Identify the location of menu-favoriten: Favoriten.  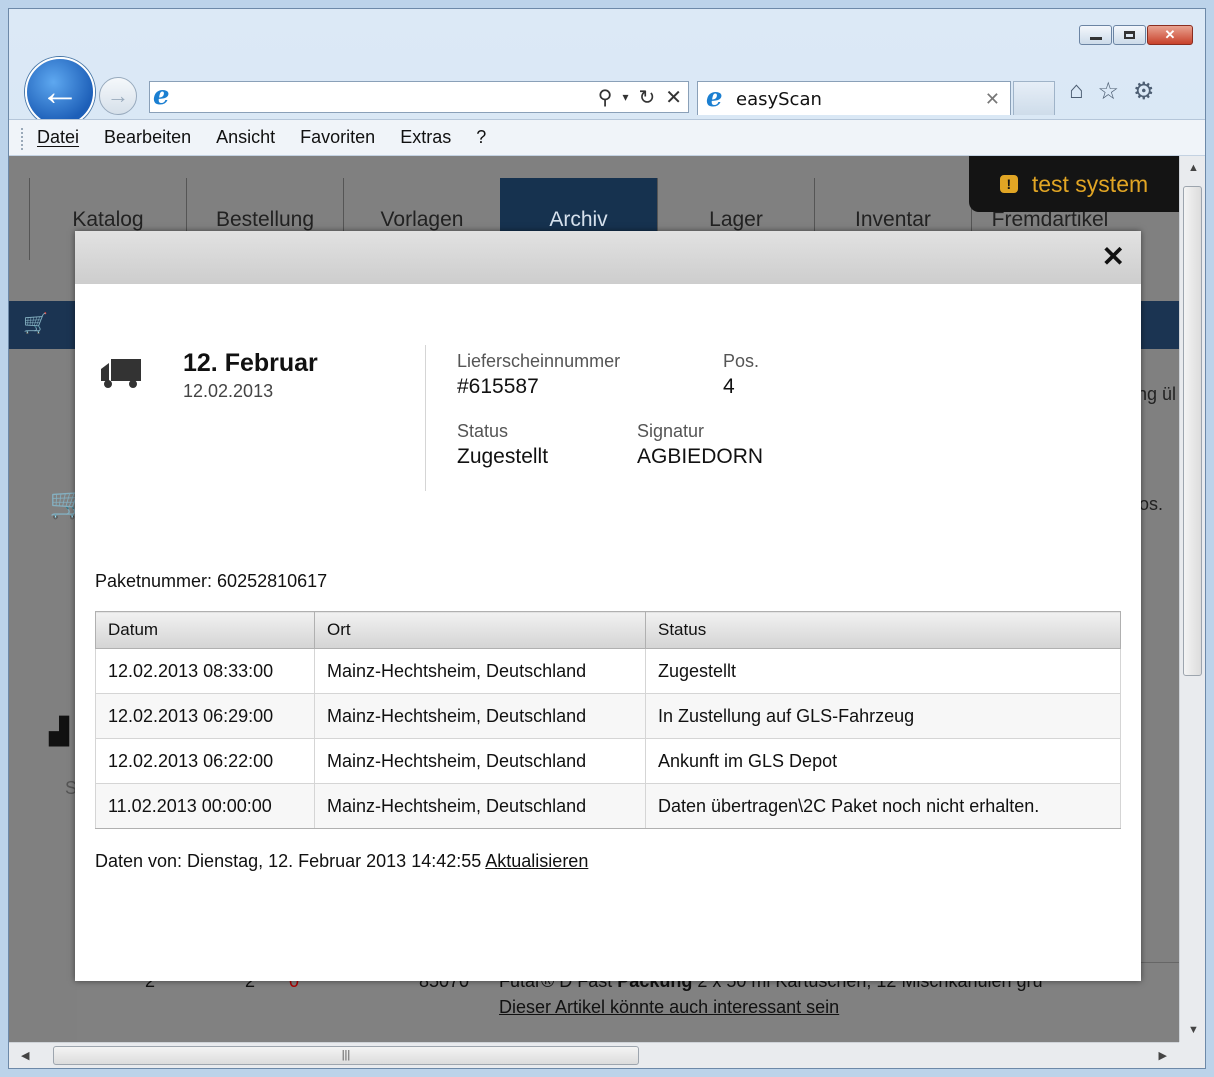
(337, 137).